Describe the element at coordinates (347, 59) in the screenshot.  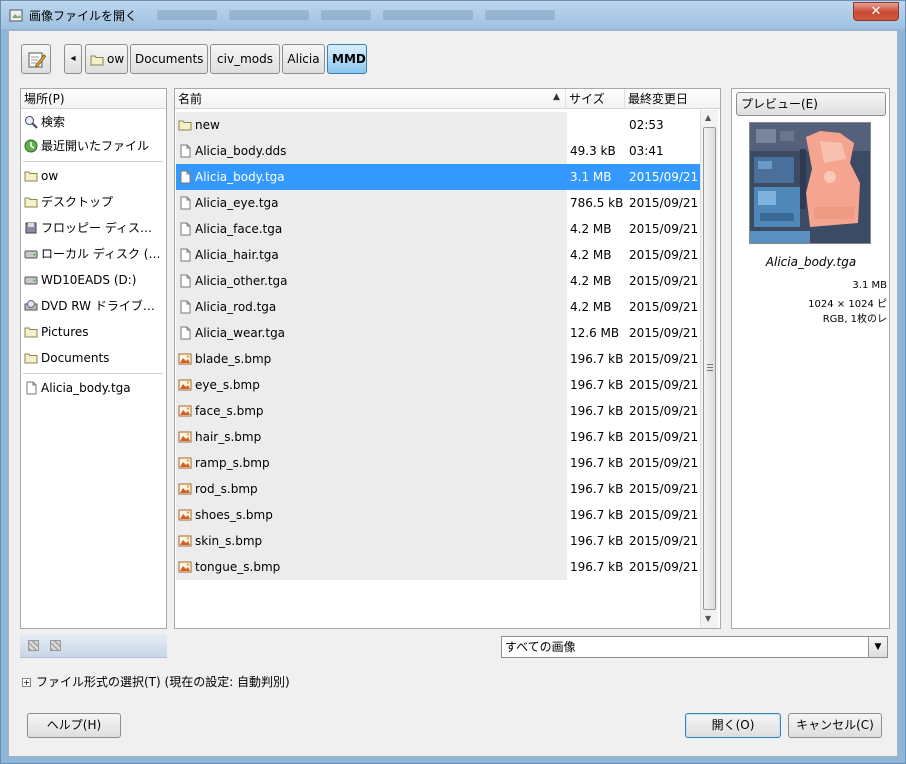
I see `breadcrumb-mmd: MMD` at that location.